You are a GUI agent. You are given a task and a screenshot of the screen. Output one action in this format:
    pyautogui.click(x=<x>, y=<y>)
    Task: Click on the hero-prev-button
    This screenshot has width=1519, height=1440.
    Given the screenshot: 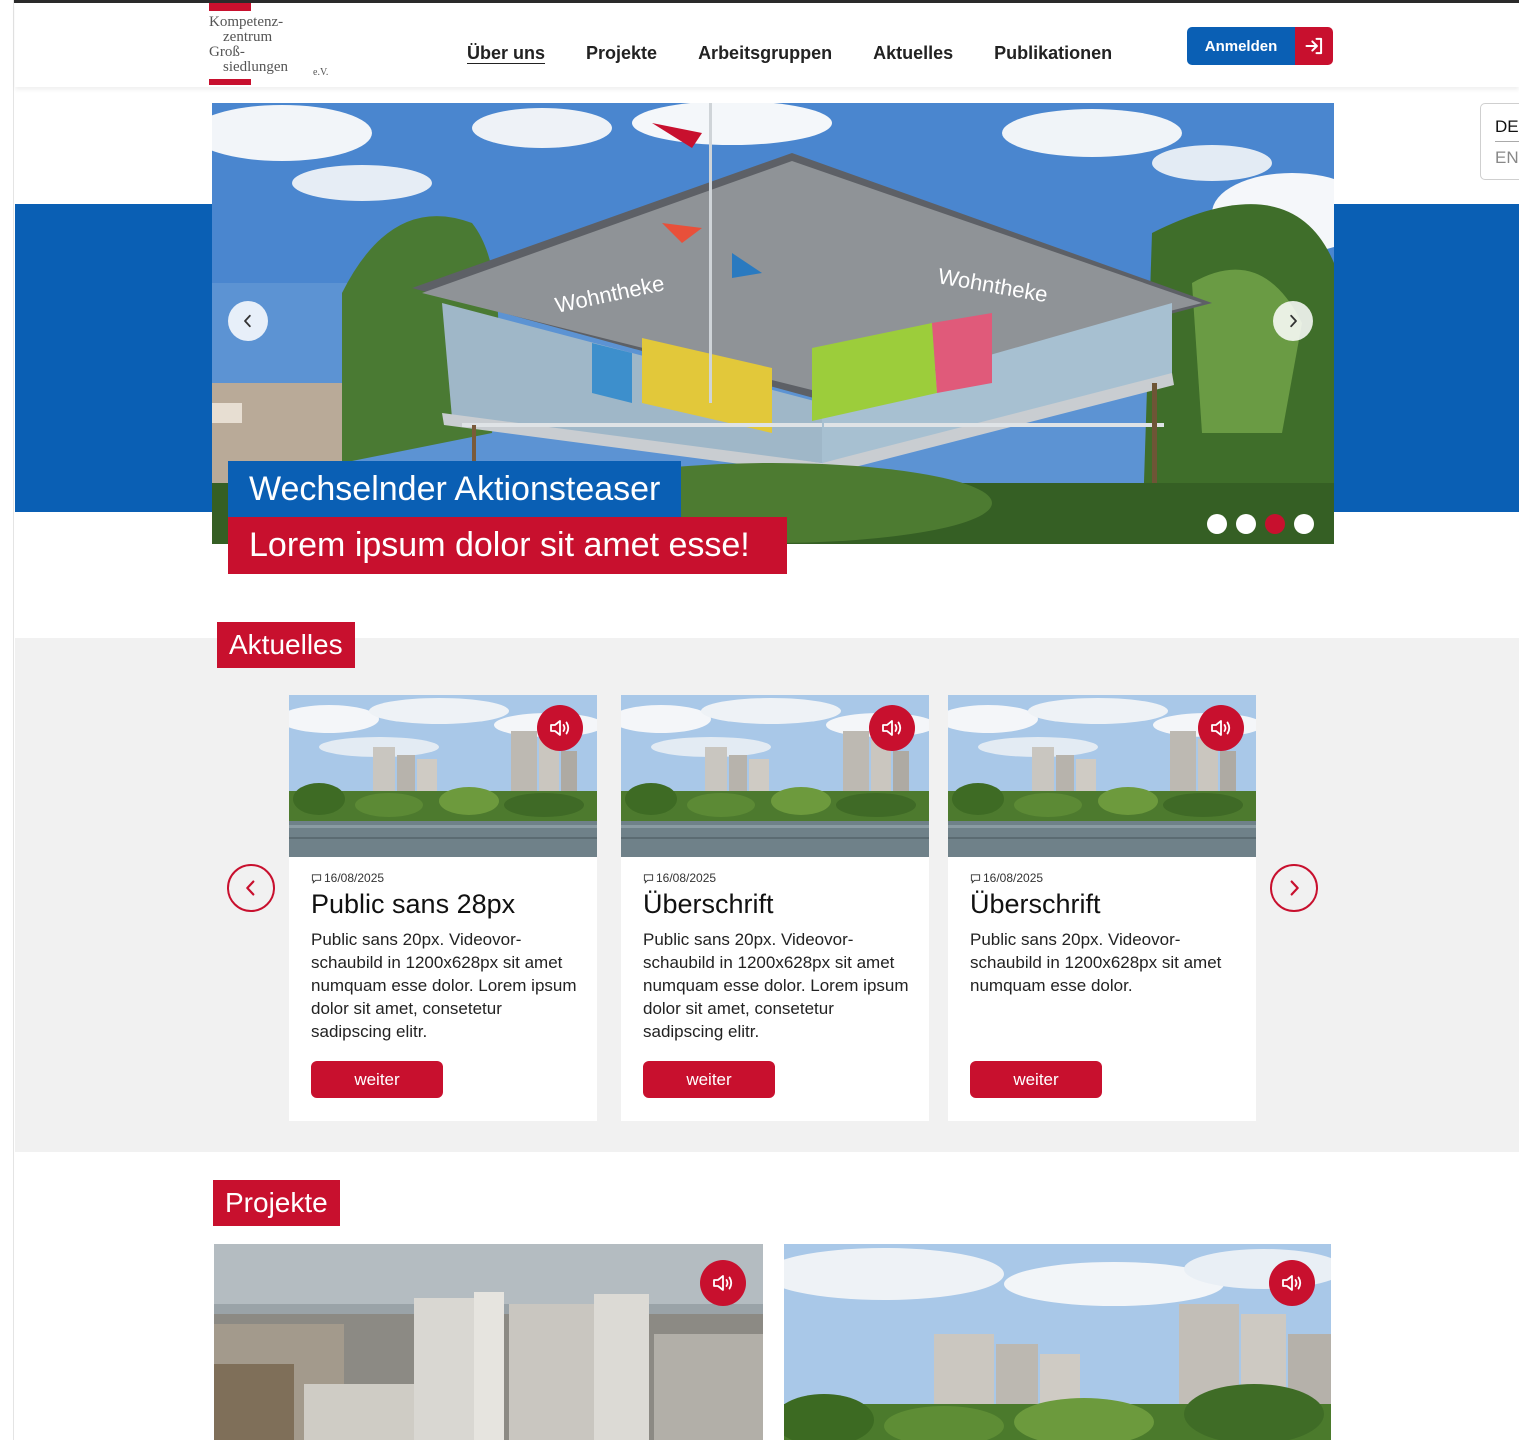 What is the action you would take?
    pyautogui.click(x=248, y=321)
    